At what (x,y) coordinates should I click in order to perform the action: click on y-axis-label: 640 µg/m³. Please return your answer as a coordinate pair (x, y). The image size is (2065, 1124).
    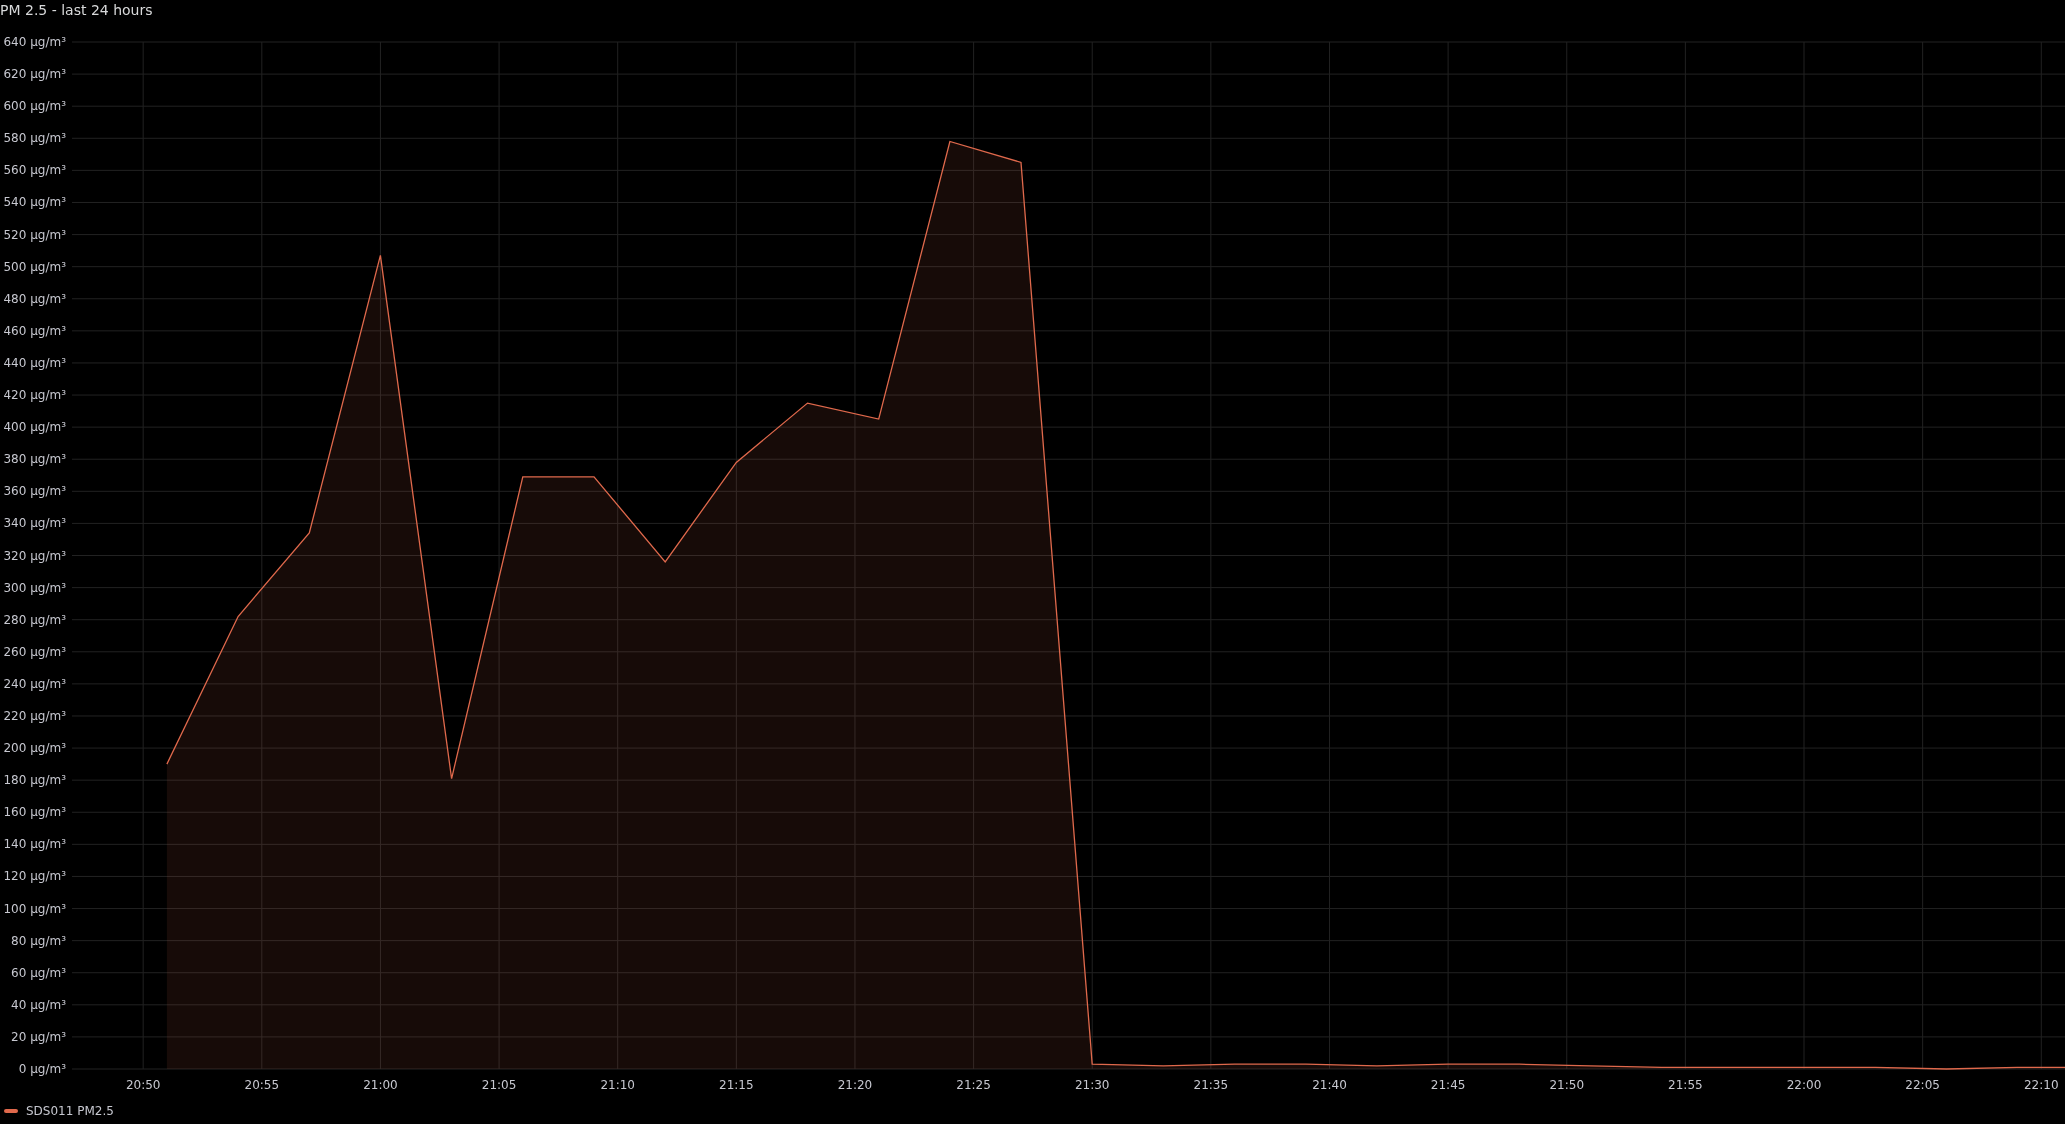
    Looking at the image, I should click on (34, 42).